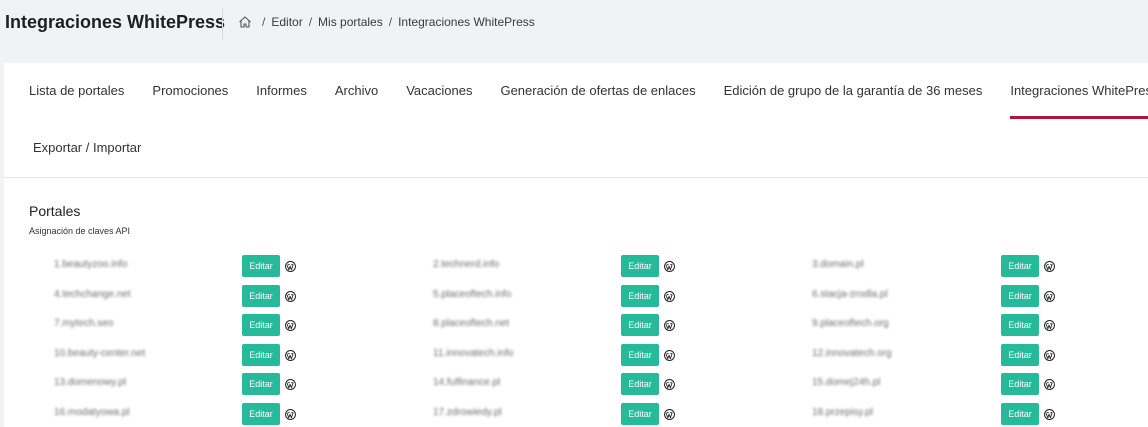 The image size is (1148, 427). What do you see at coordinates (471, 323) in the screenshot?
I see `portal-name: 8.placeoftech.net` at bounding box center [471, 323].